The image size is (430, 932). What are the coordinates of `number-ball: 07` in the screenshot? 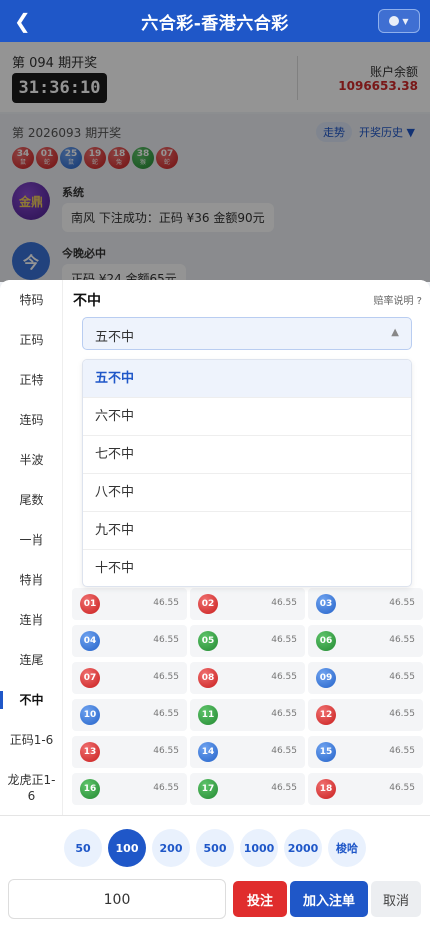 It's located at (90, 678).